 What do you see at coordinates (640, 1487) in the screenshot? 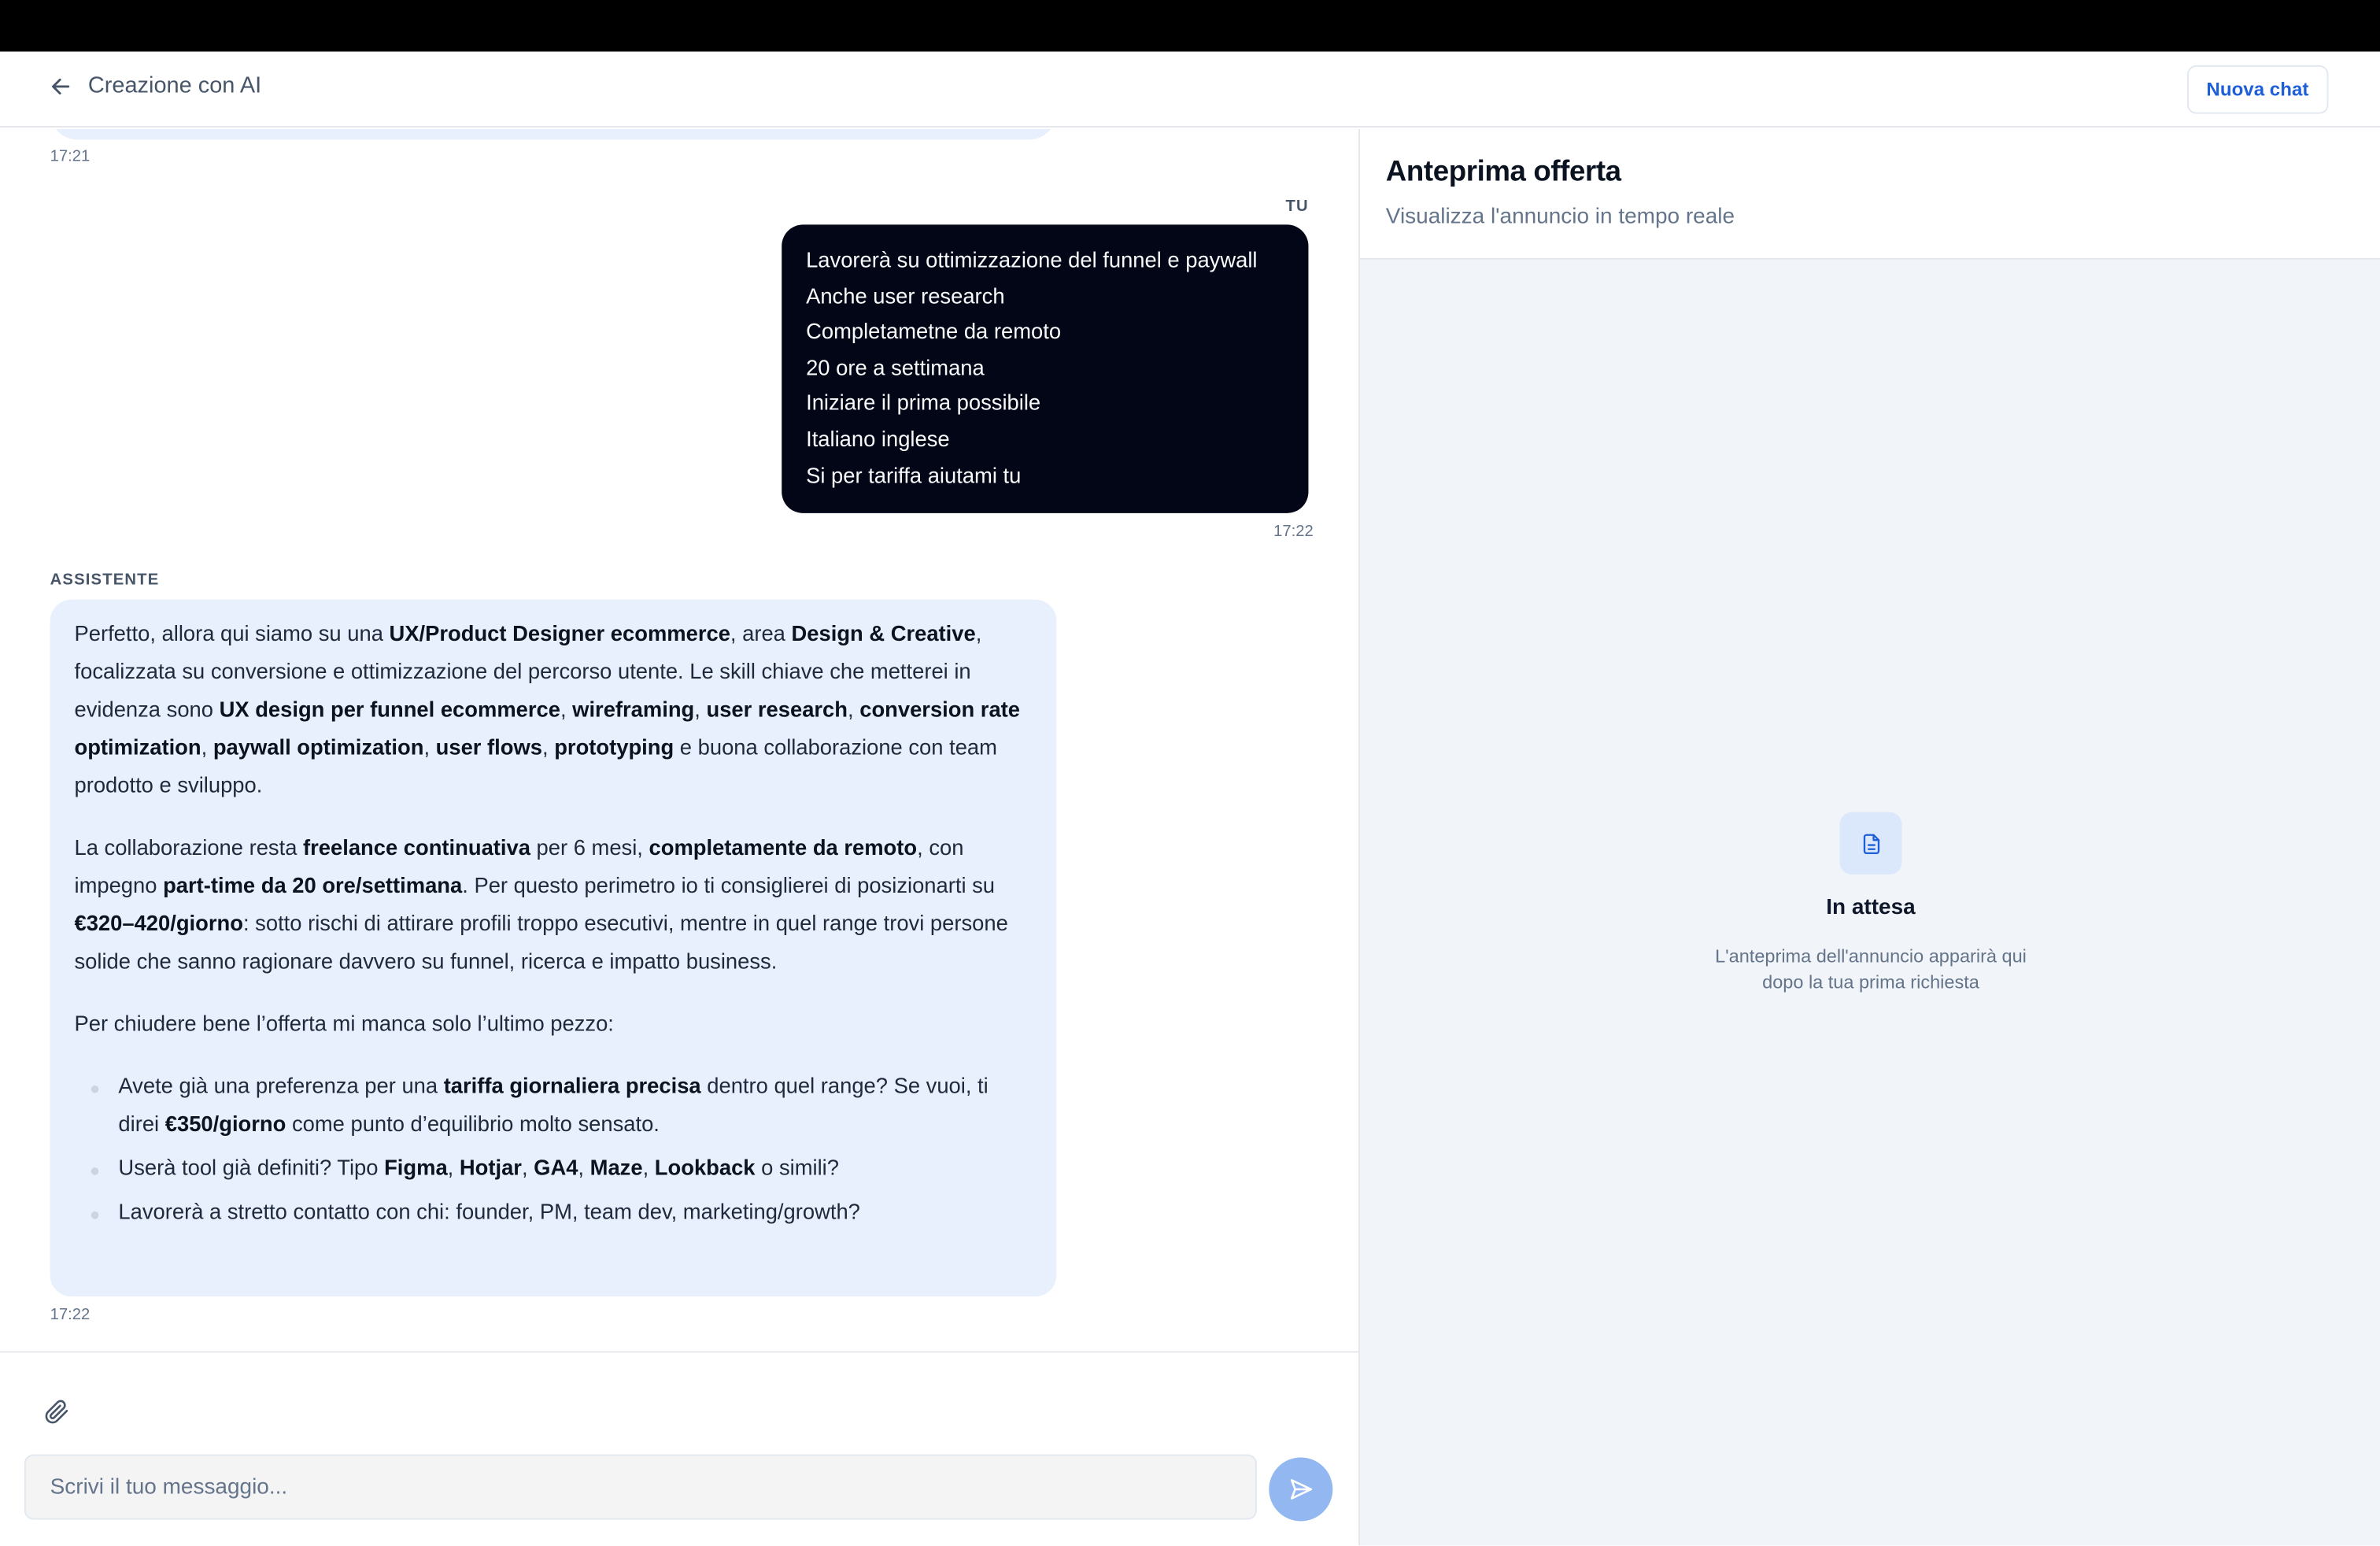
I see `message-input` at bounding box center [640, 1487].